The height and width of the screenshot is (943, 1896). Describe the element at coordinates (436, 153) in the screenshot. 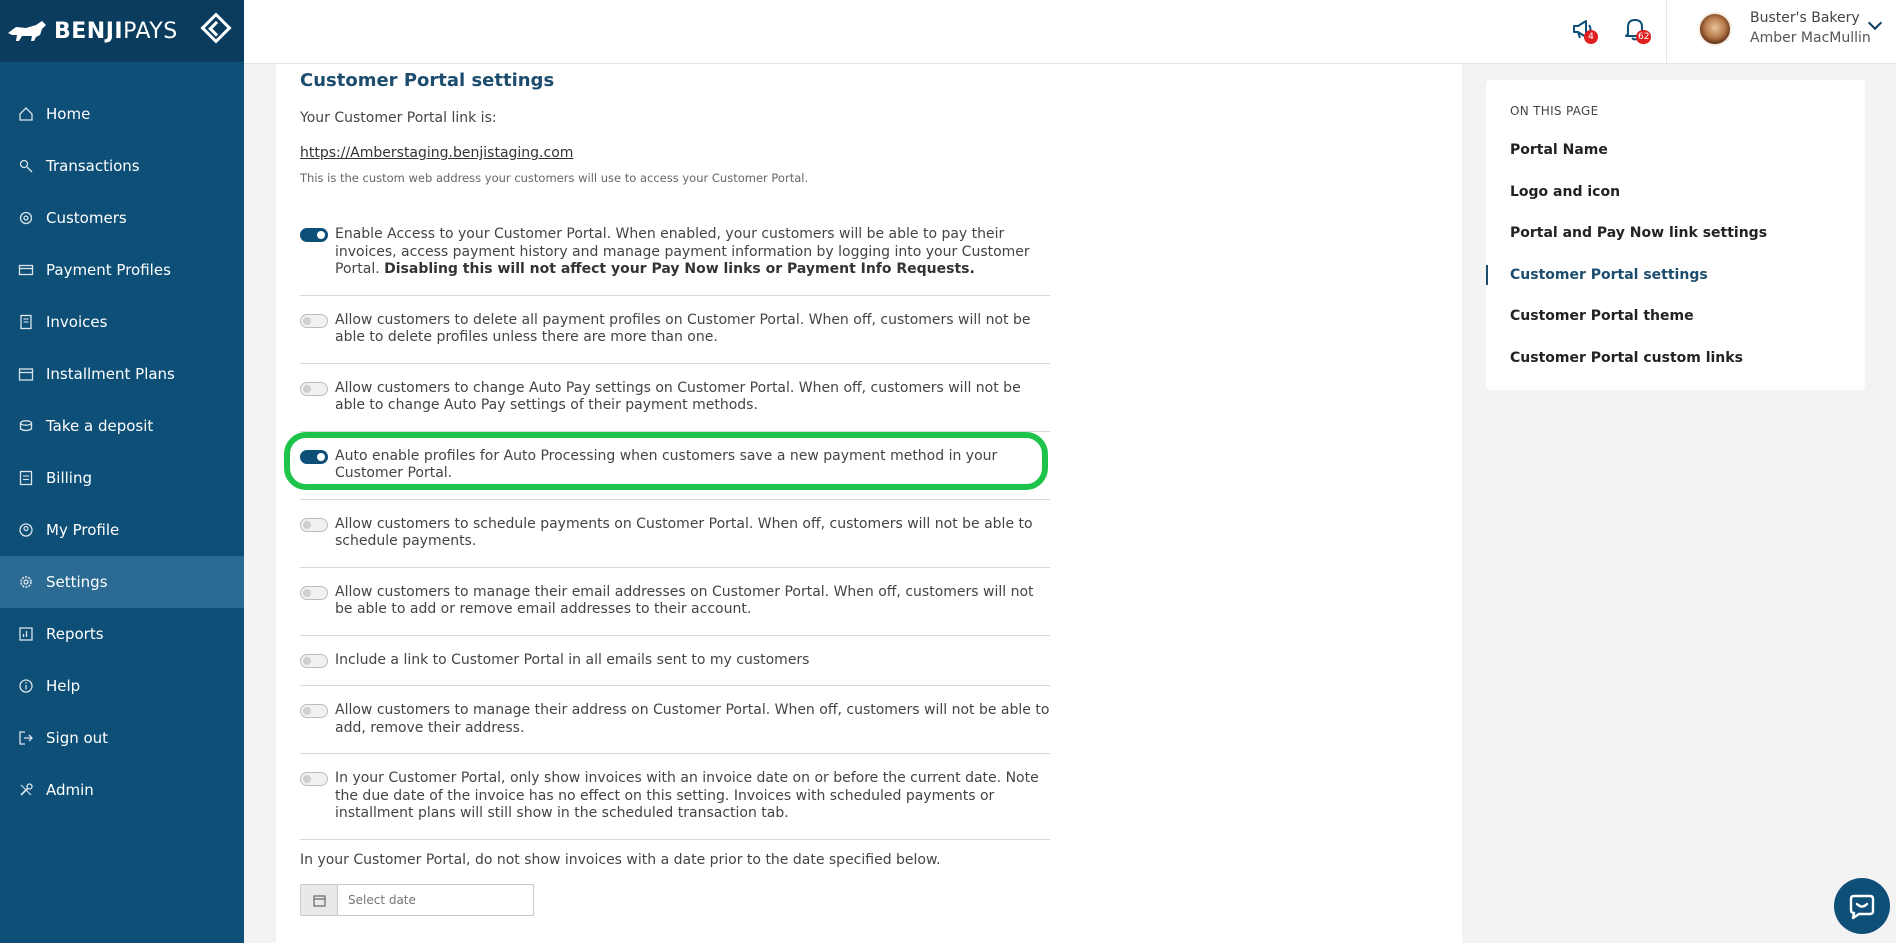

I see `portal-link: https://Amberstaging.benjistaging.com` at that location.